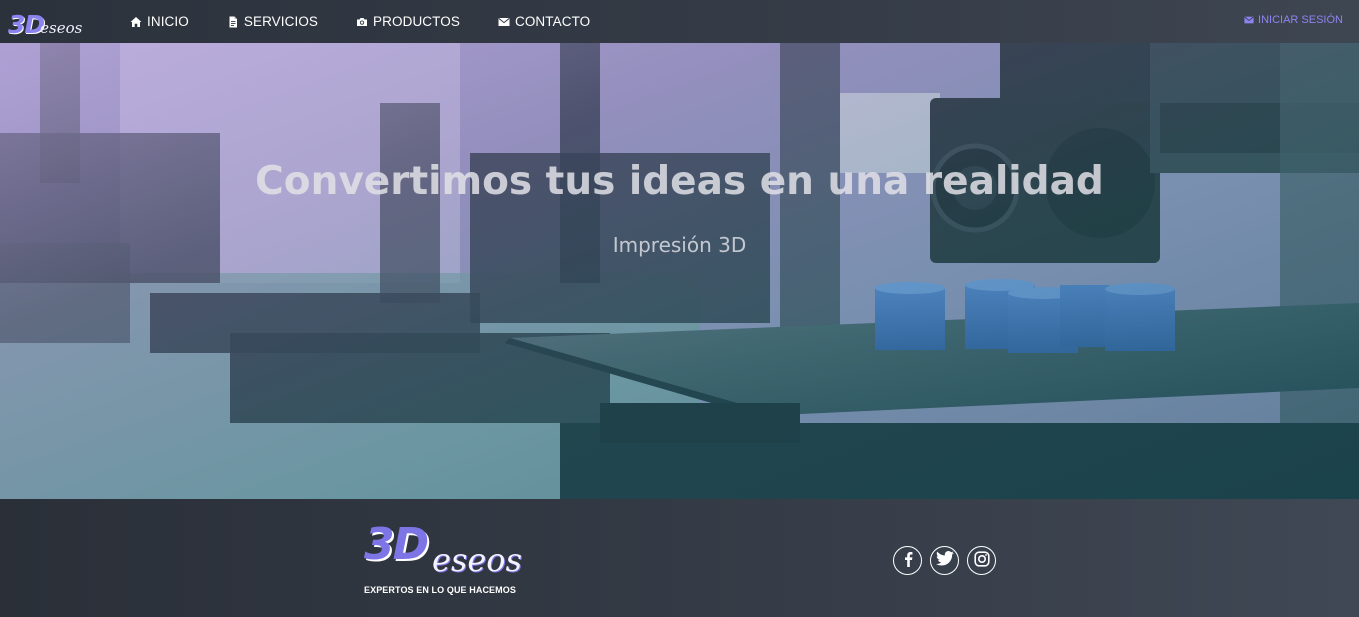 The width and height of the screenshot is (1359, 617). What do you see at coordinates (552, 21) in the screenshot?
I see `nav-item-label: CONTACTO` at bounding box center [552, 21].